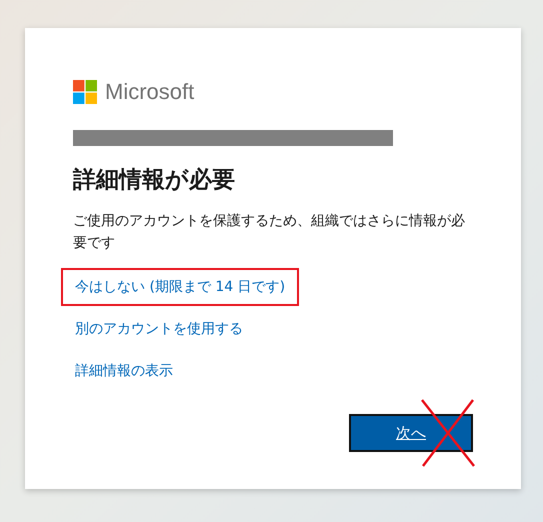 The image size is (543, 522). I want to click on page-title: 詳細情報が必要, so click(154, 180).